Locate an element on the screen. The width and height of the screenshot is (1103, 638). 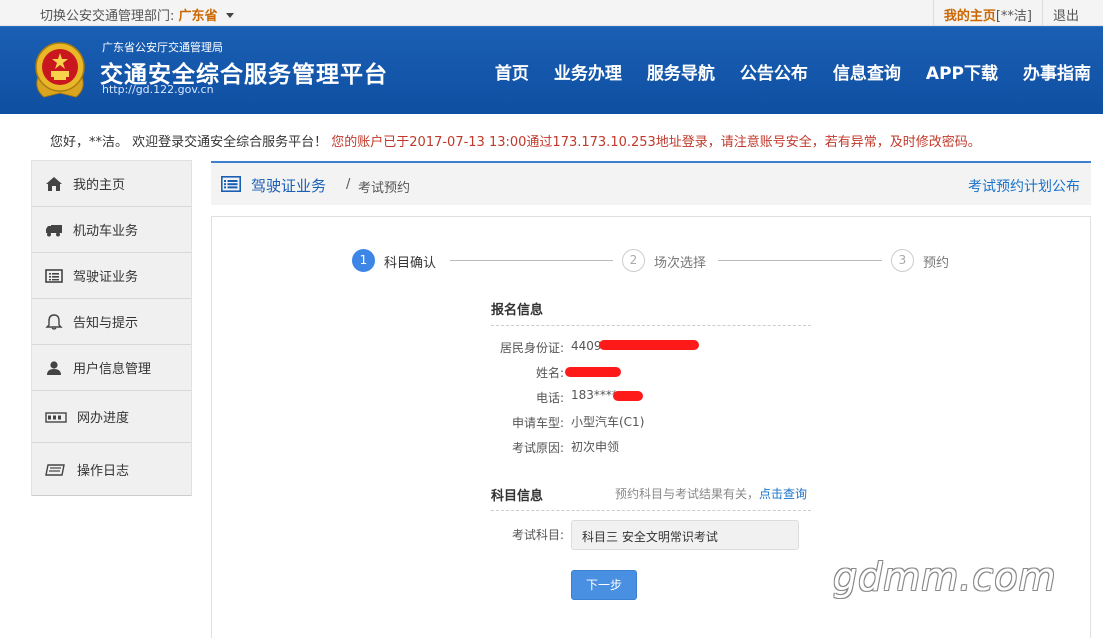
sidebar-item-label: 机动车业务 is located at coordinates (106, 231).